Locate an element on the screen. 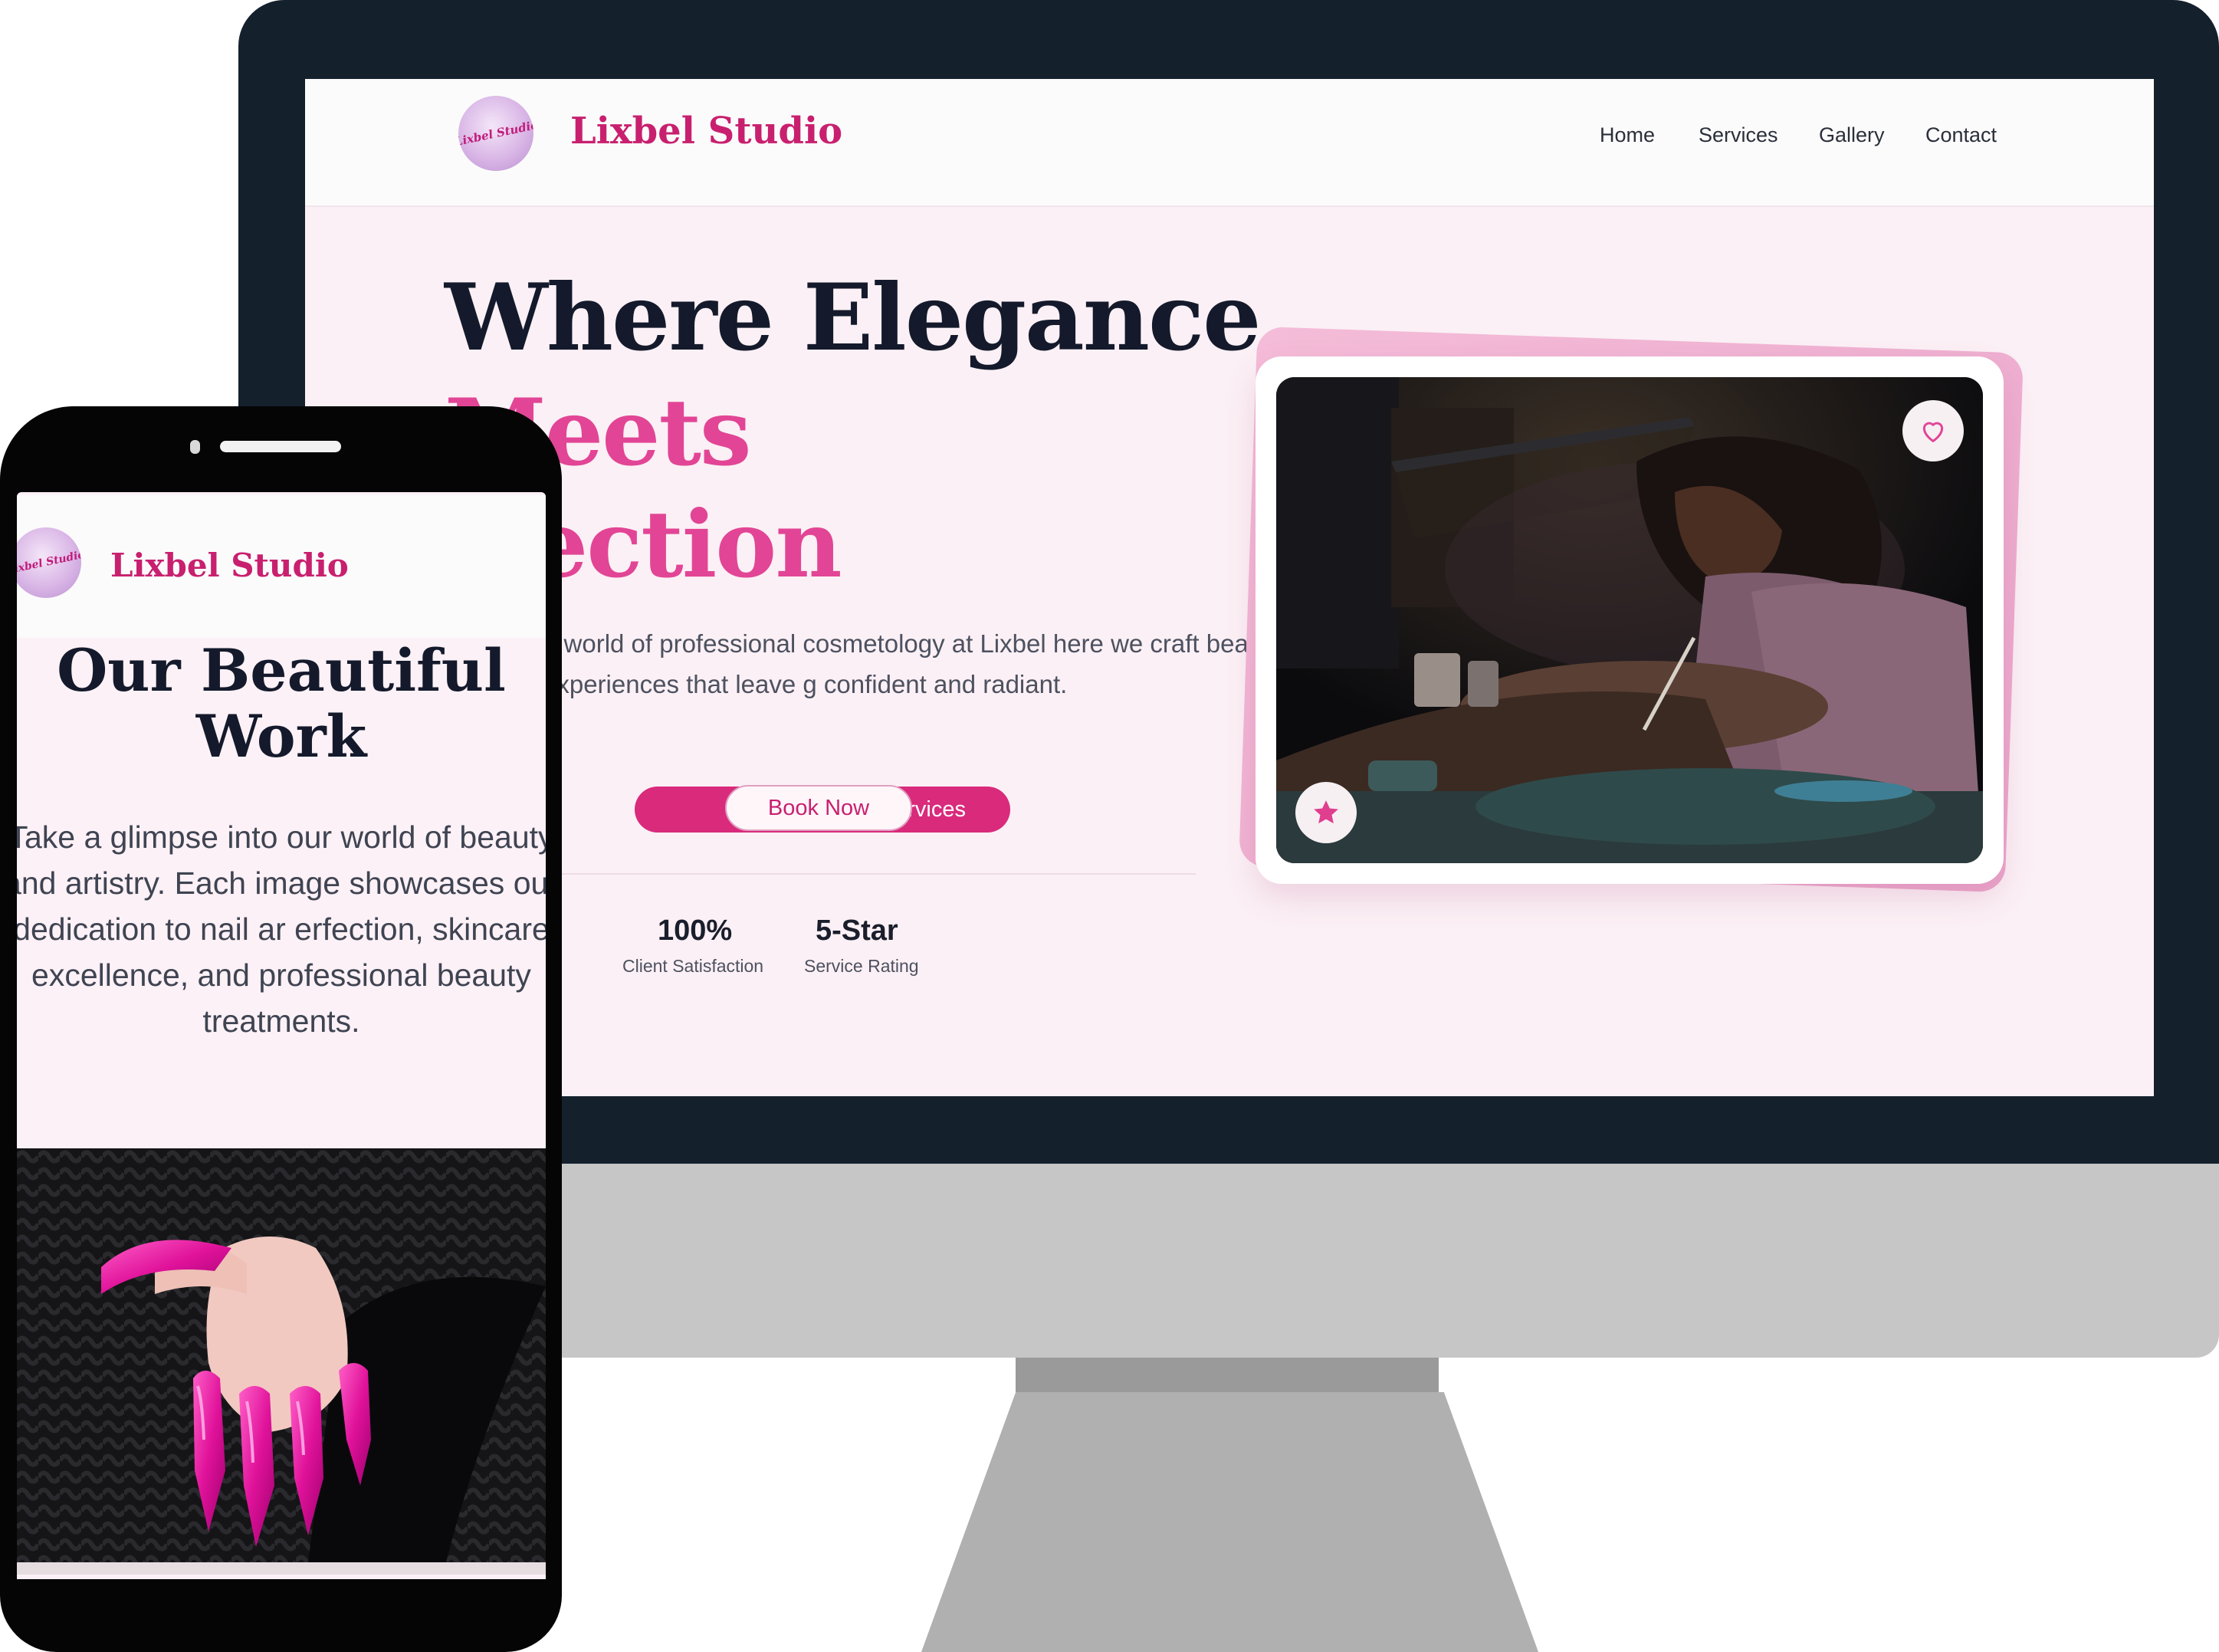 Image resolution: width=2219 pixels, height=1652 pixels. stat-label-rating: Service Rating is located at coordinates (861, 966).